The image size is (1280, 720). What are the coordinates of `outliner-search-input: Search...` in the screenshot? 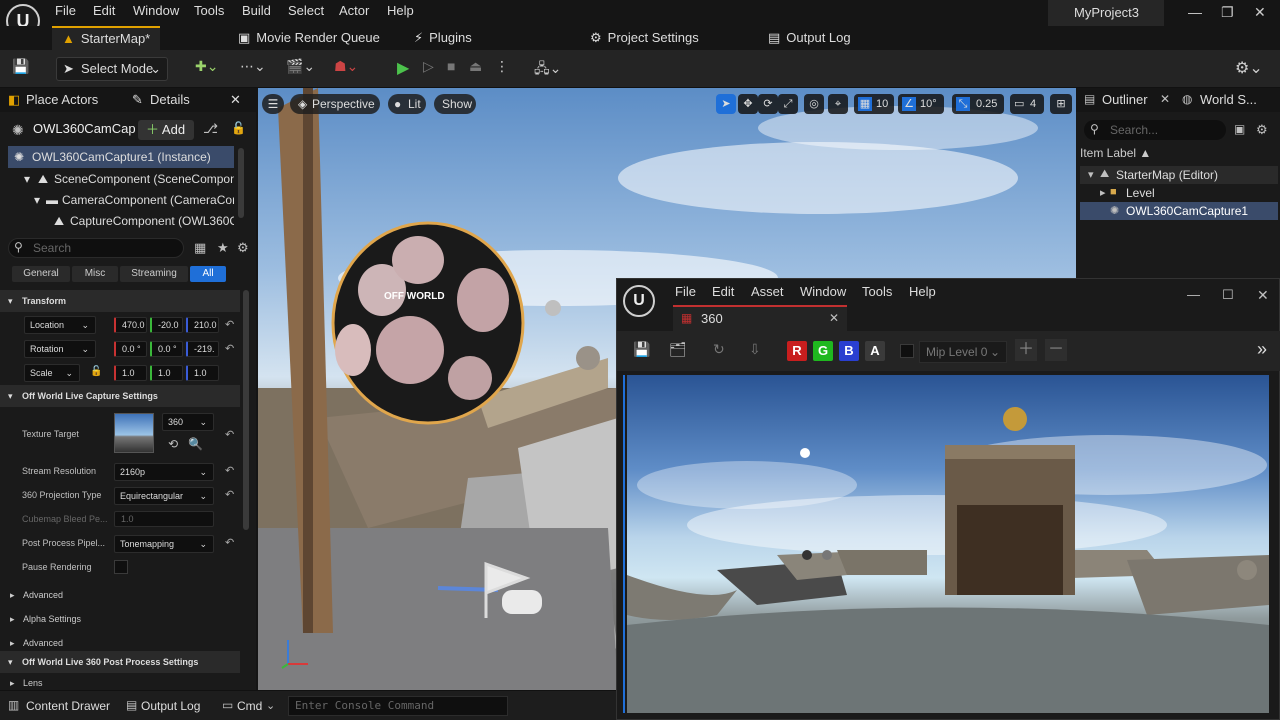 It's located at (1155, 130).